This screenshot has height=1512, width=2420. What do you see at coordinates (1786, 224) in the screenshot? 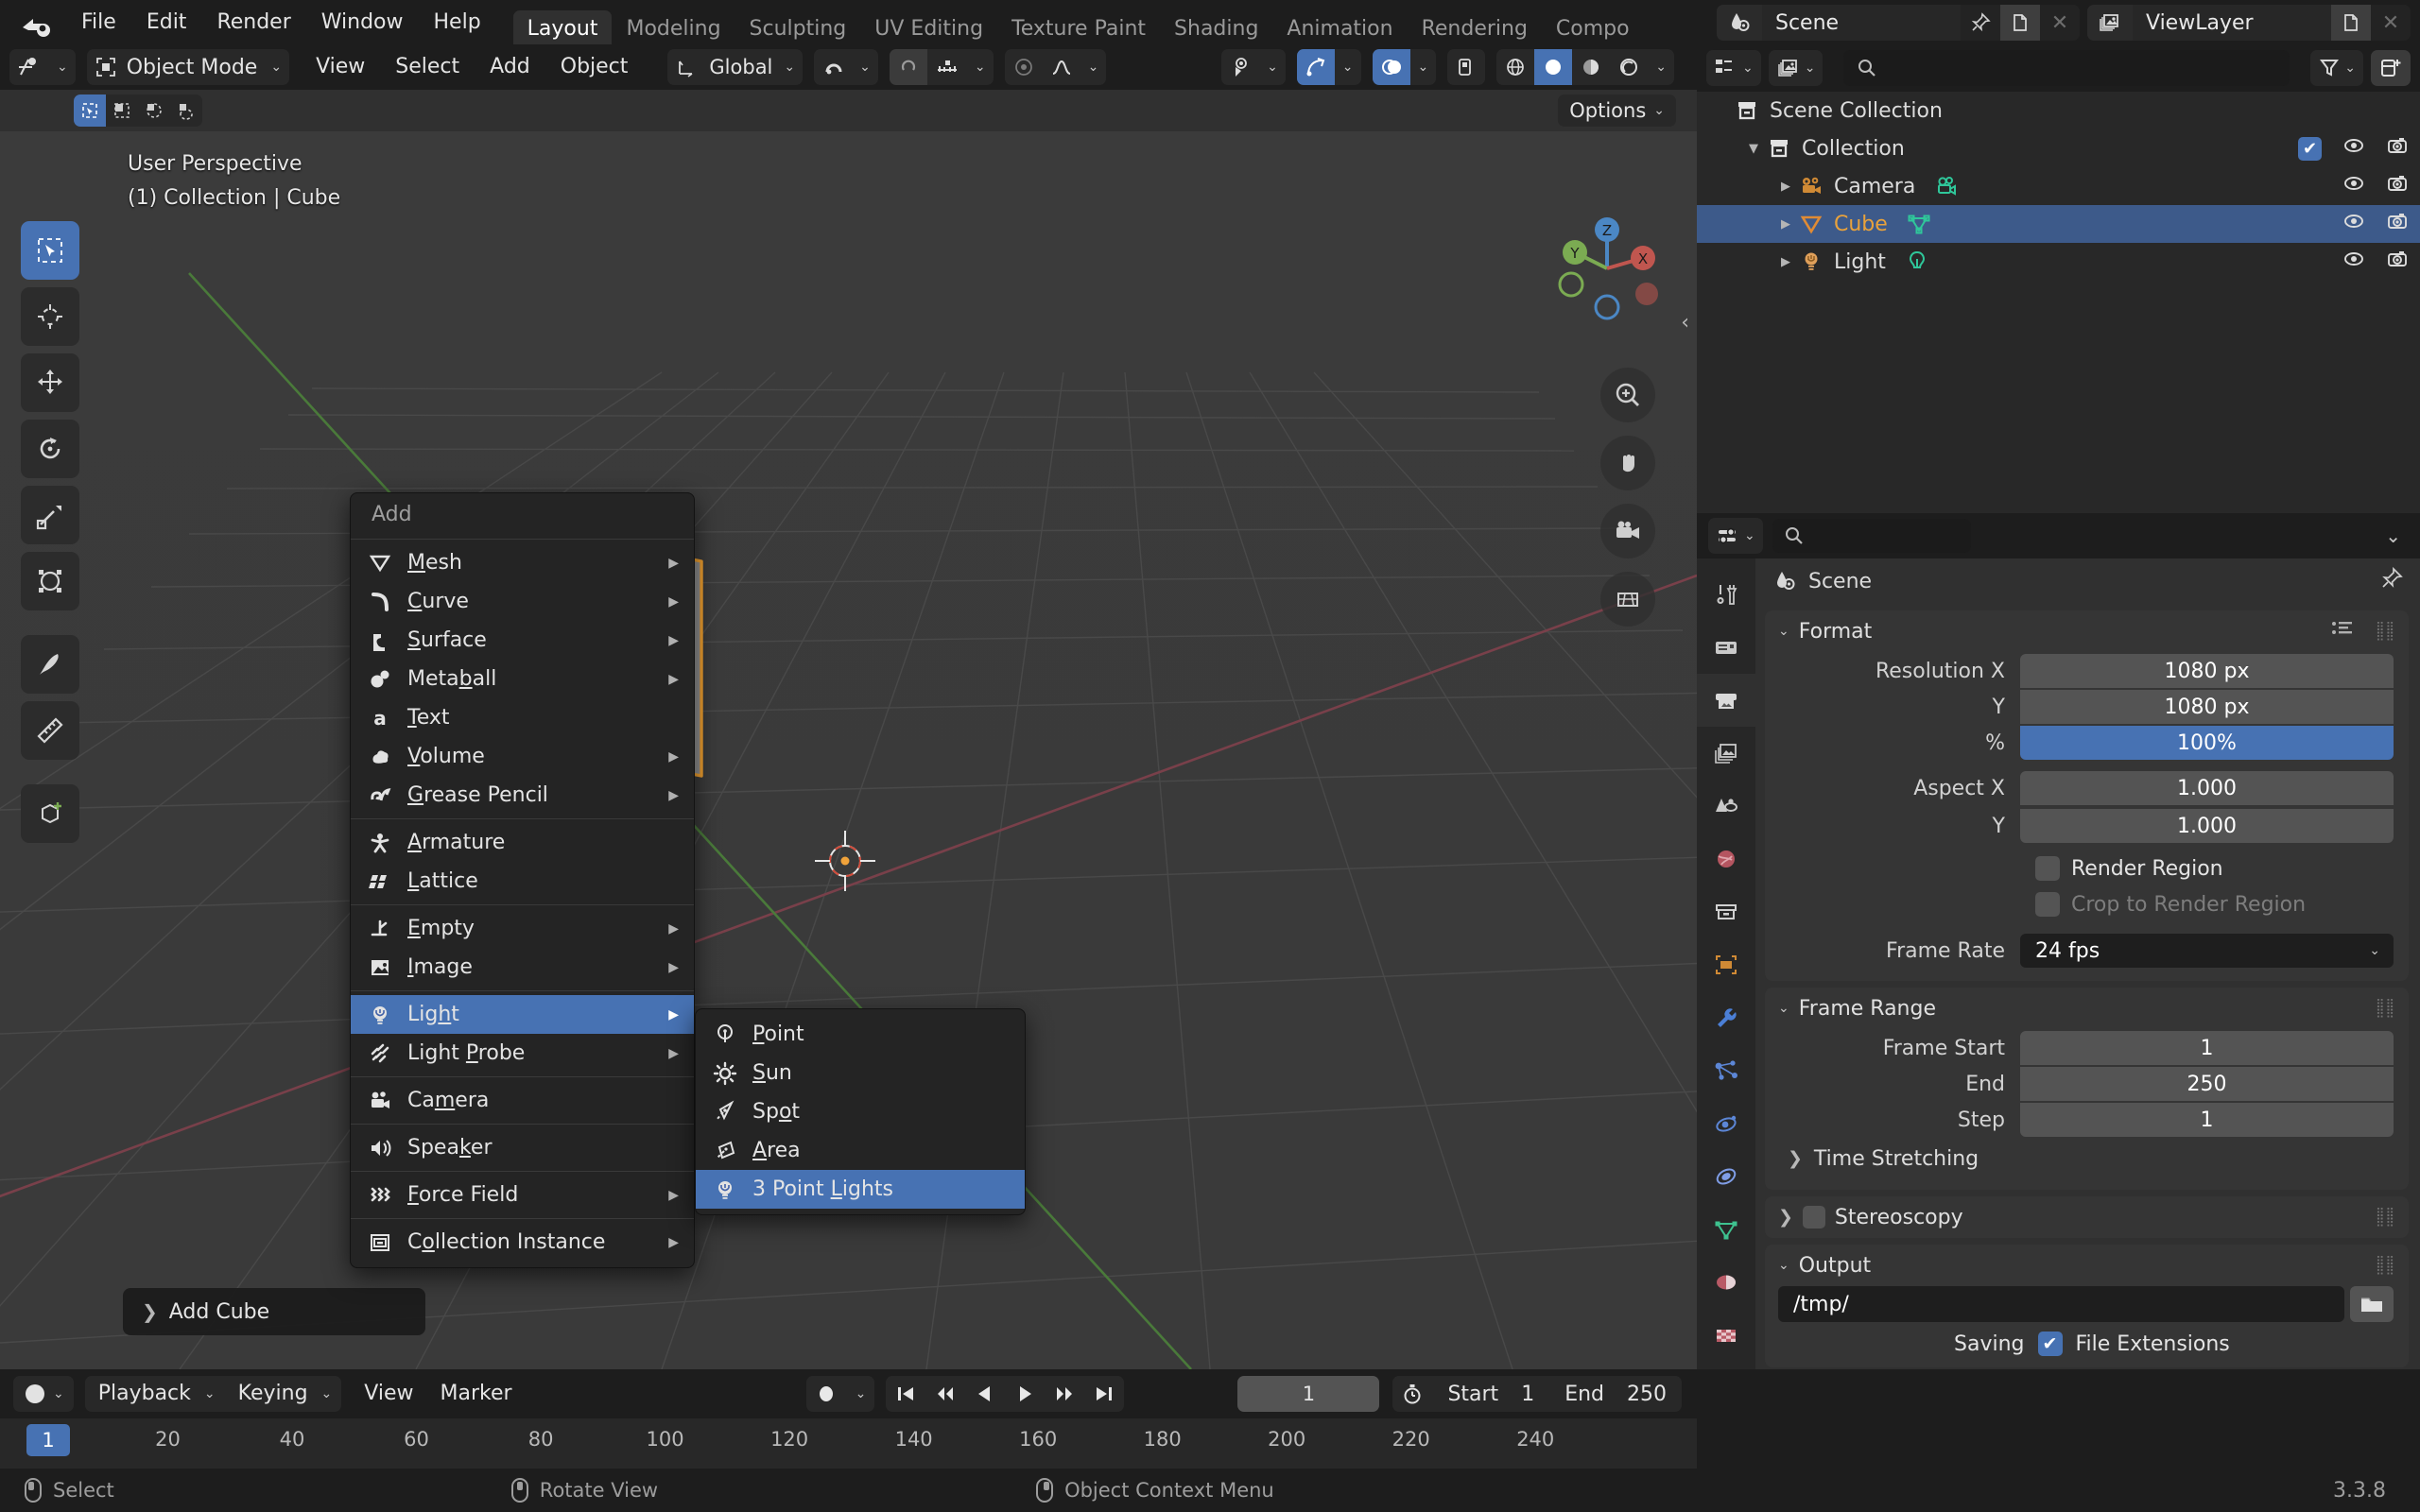
I see `expand-triangle-icon: ▶` at bounding box center [1786, 224].